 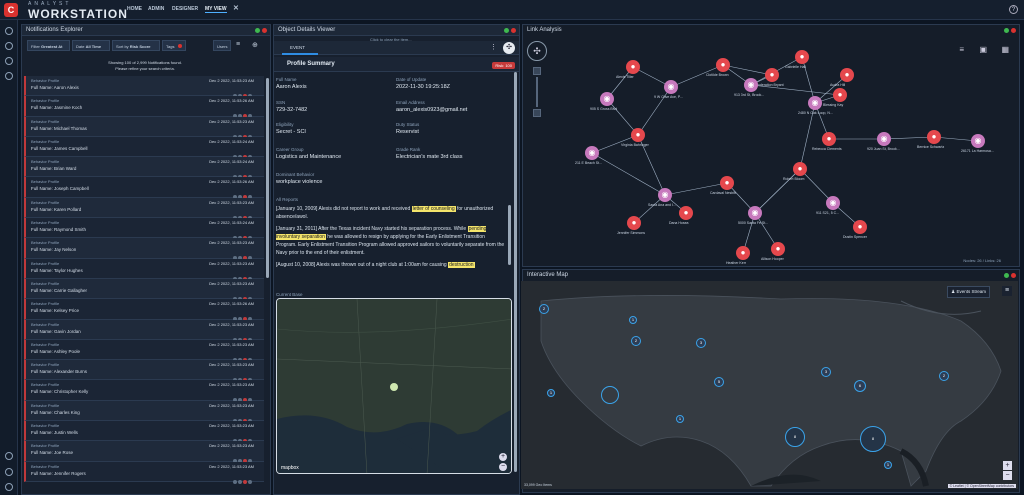 What do you see at coordinates (509, 235) in the screenshot?
I see `reports-scrollbar` at bounding box center [509, 235].